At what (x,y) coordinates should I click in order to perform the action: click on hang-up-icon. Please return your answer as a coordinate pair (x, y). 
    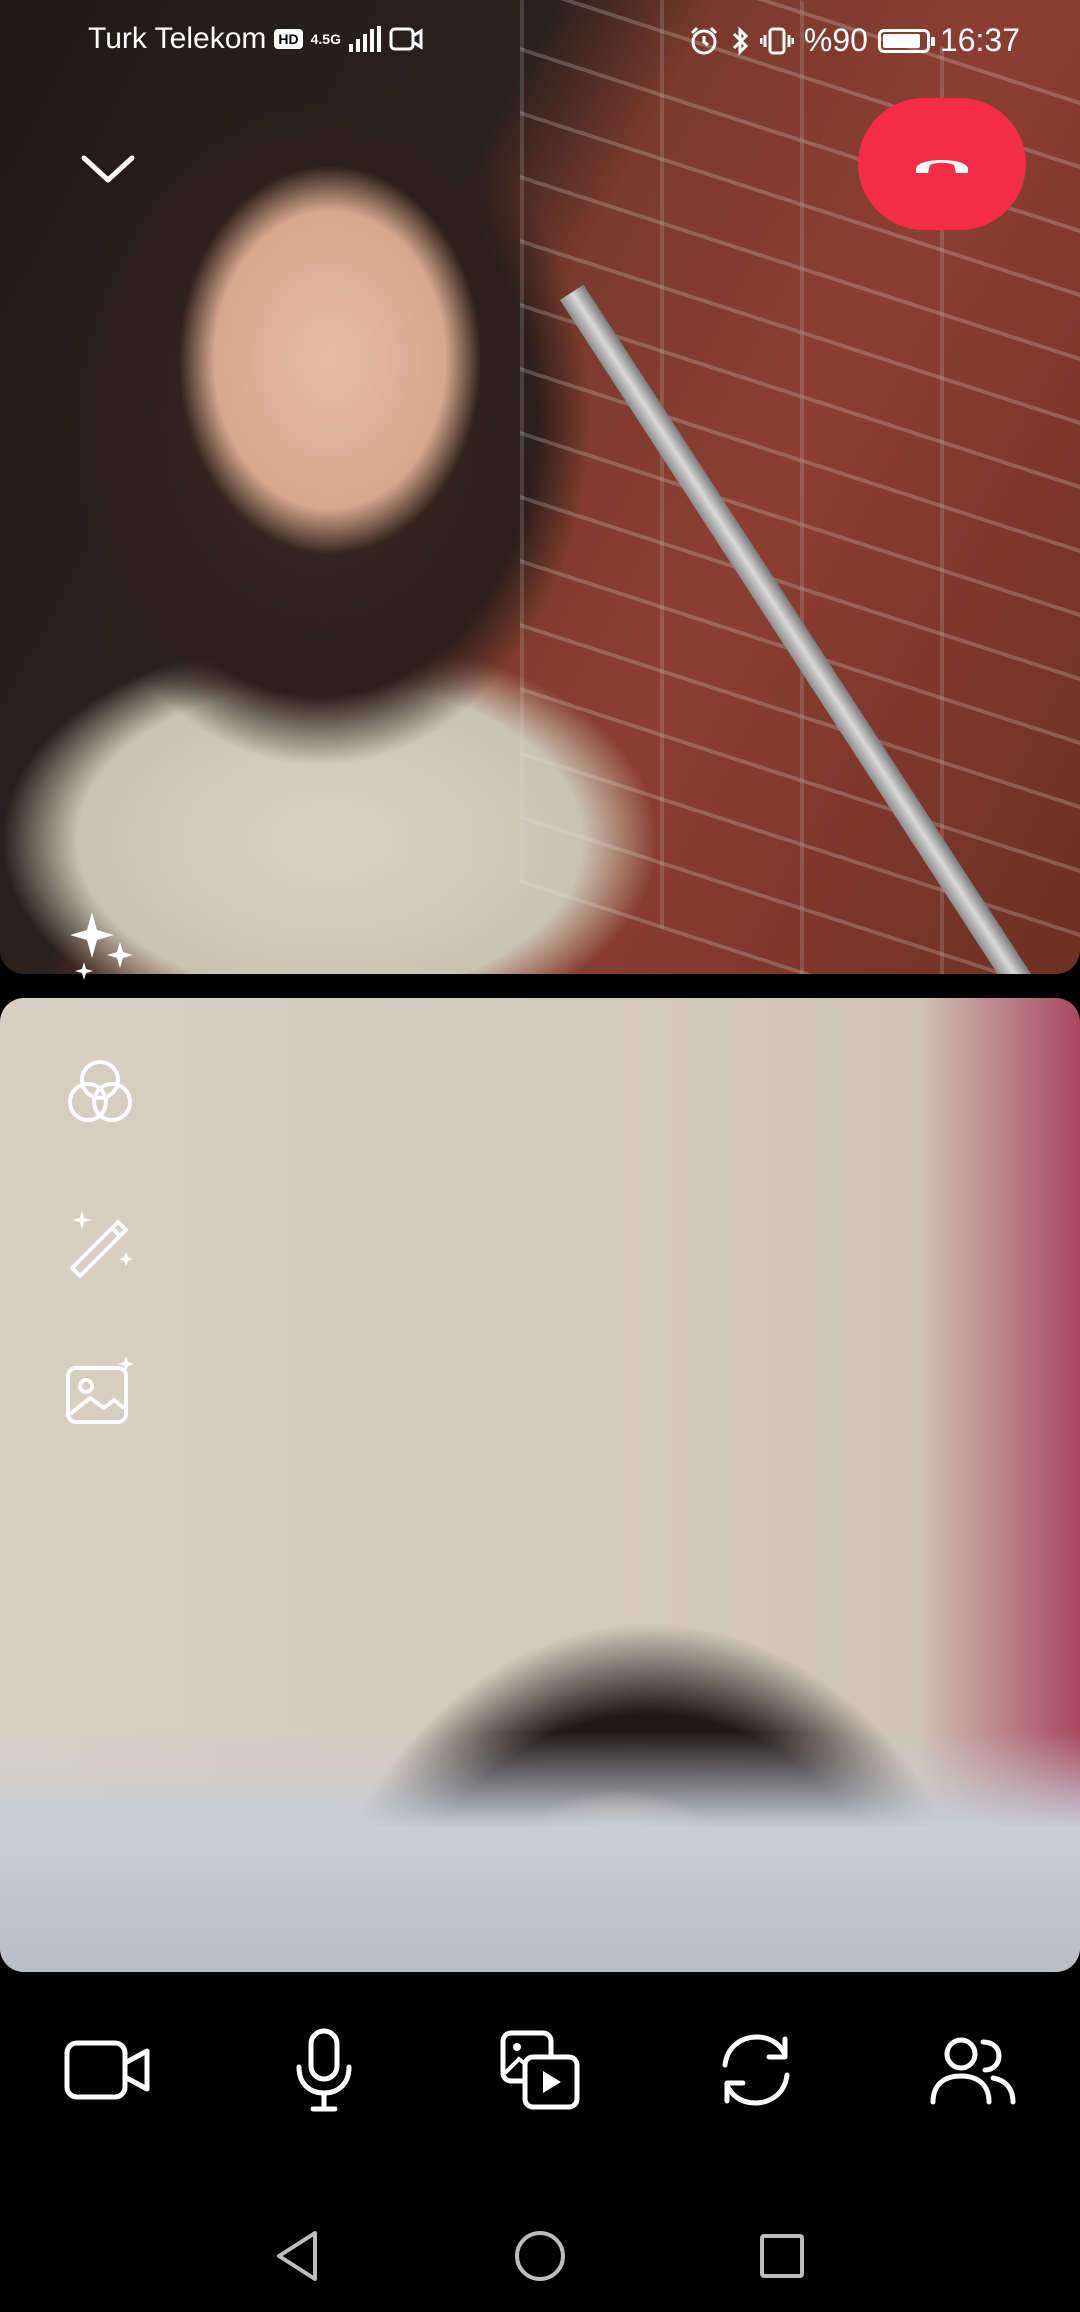
    Looking at the image, I should click on (942, 166).